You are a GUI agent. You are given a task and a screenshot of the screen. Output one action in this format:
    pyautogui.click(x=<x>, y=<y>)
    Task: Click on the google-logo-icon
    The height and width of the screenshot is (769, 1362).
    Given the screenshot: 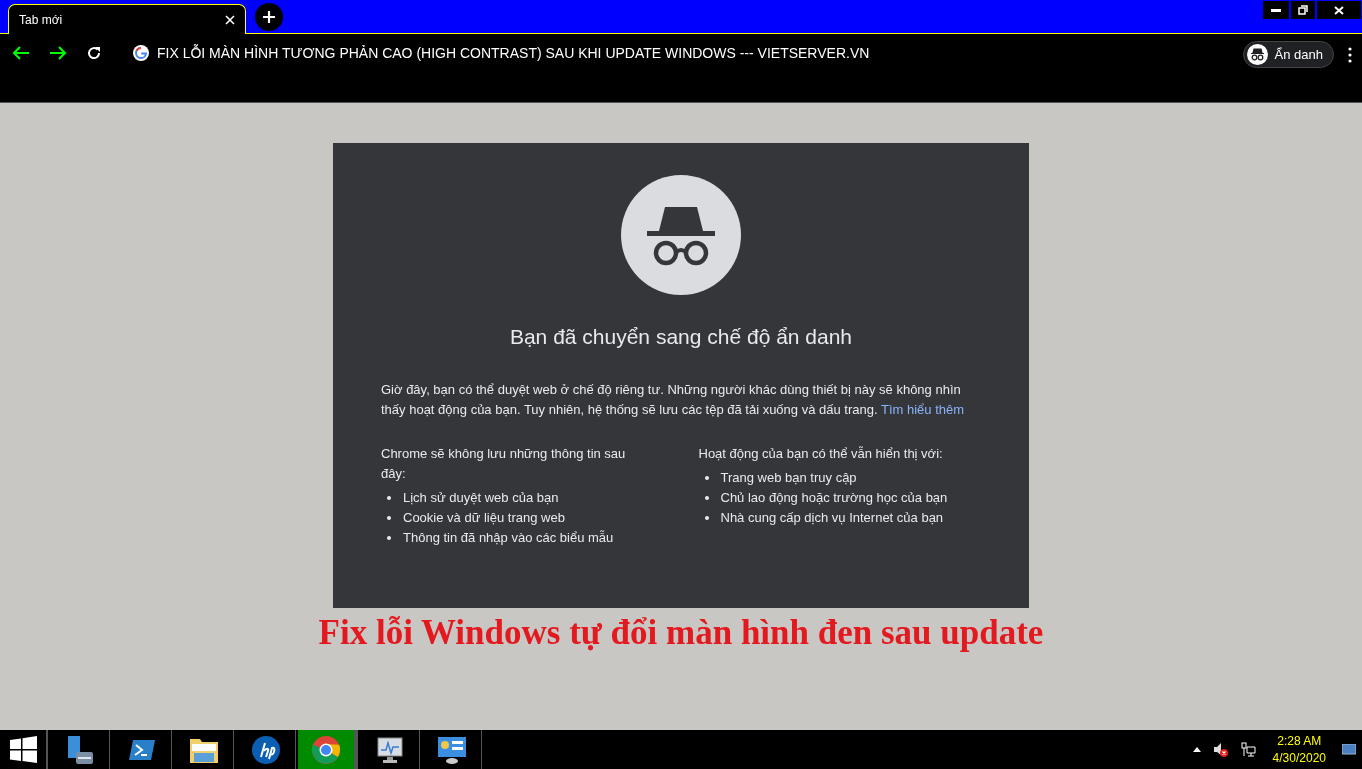 What is the action you would take?
    pyautogui.click(x=141, y=53)
    